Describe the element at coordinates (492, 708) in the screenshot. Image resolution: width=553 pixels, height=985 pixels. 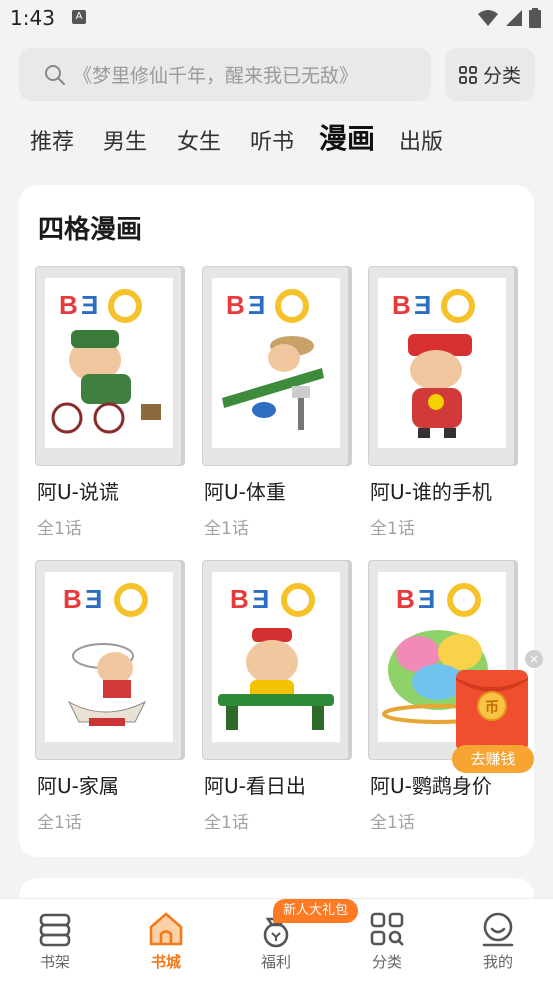
I see `coin-symbol: 币` at that location.